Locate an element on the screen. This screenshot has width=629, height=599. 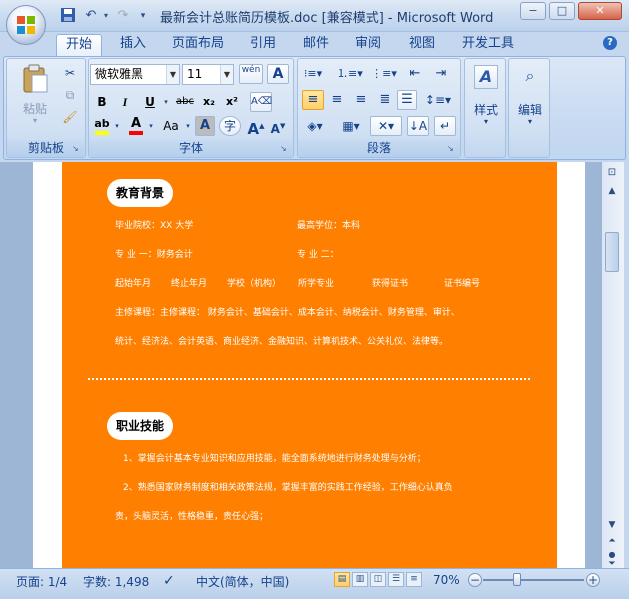
proofing-icon: ✓ is located at coordinates (169, 581).